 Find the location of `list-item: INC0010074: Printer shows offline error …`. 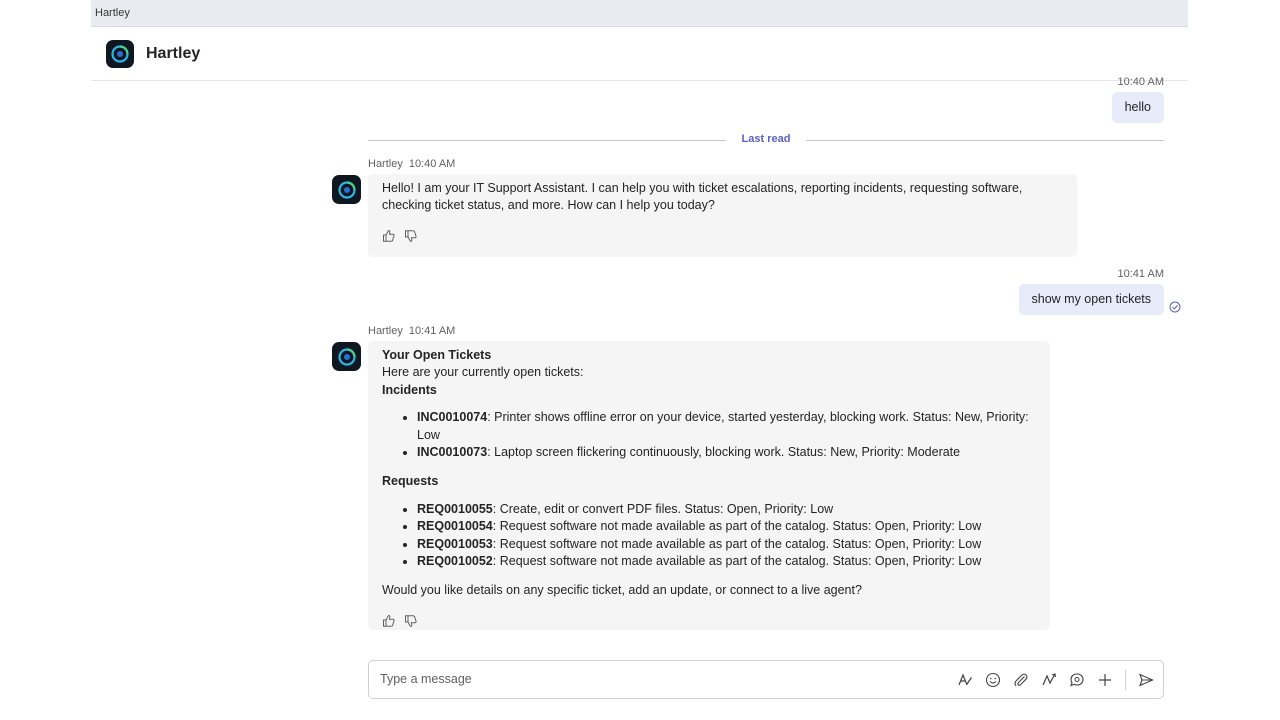

list-item: INC0010074: Printer shows offline error … is located at coordinates (726, 426).